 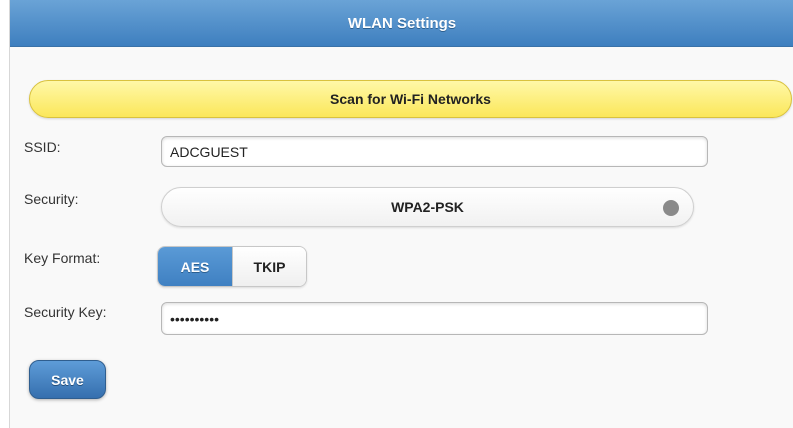 What do you see at coordinates (671, 208) in the screenshot?
I see `dropdown-indicator-icon` at bounding box center [671, 208].